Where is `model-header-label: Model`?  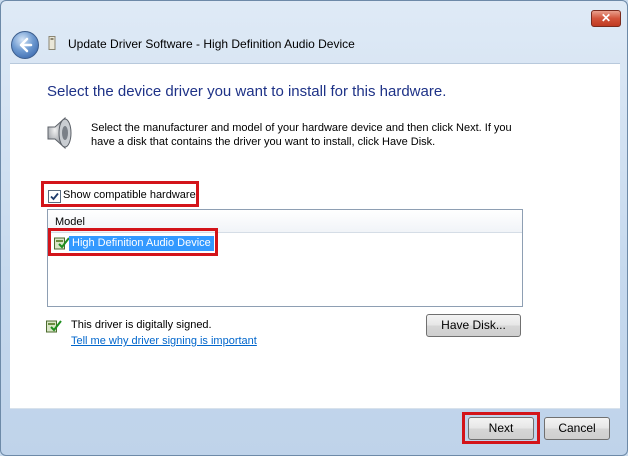 model-header-label: Model is located at coordinates (70, 222).